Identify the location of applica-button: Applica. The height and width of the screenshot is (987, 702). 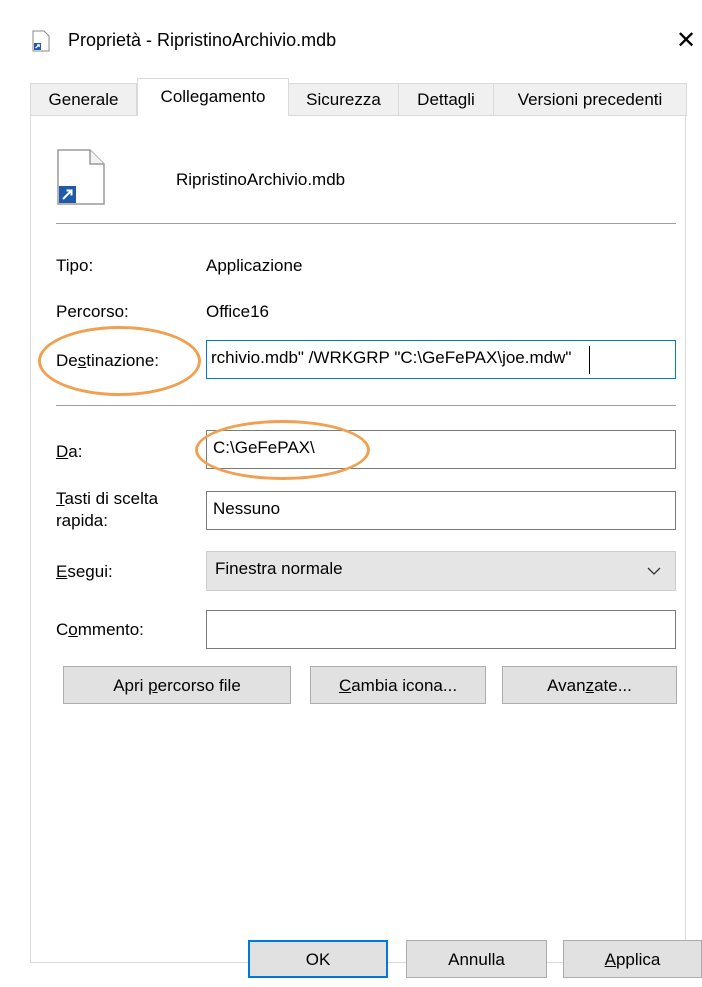
(632, 959).